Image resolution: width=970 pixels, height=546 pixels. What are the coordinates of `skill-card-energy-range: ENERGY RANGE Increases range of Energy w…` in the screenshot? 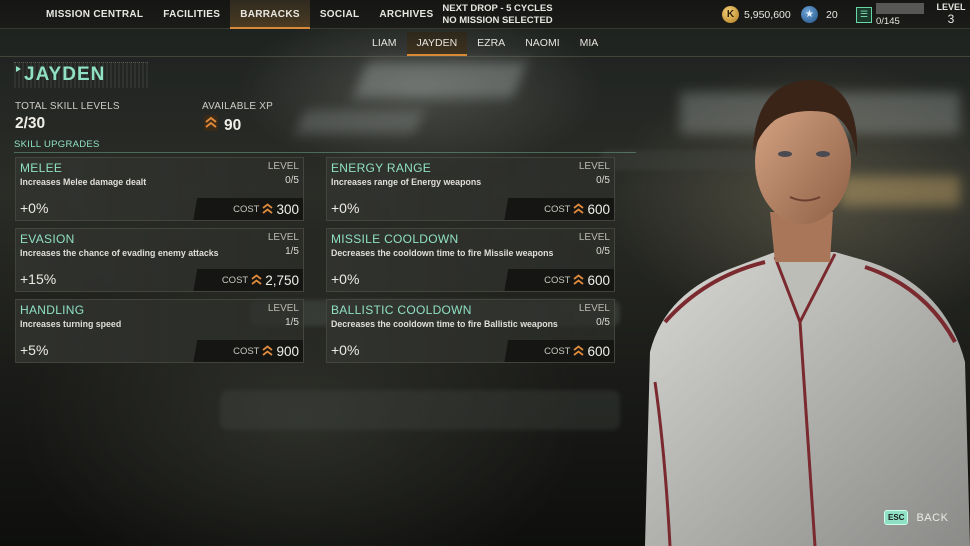 It's located at (470, 189).